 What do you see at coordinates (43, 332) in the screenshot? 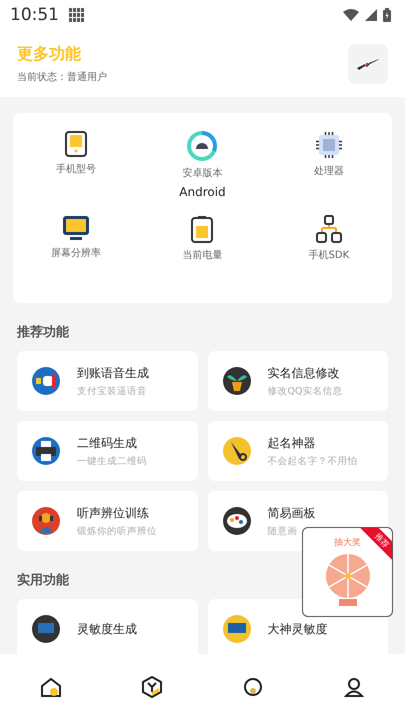
I see `section-title: 推荐功能` at bounding box center [43, 332].